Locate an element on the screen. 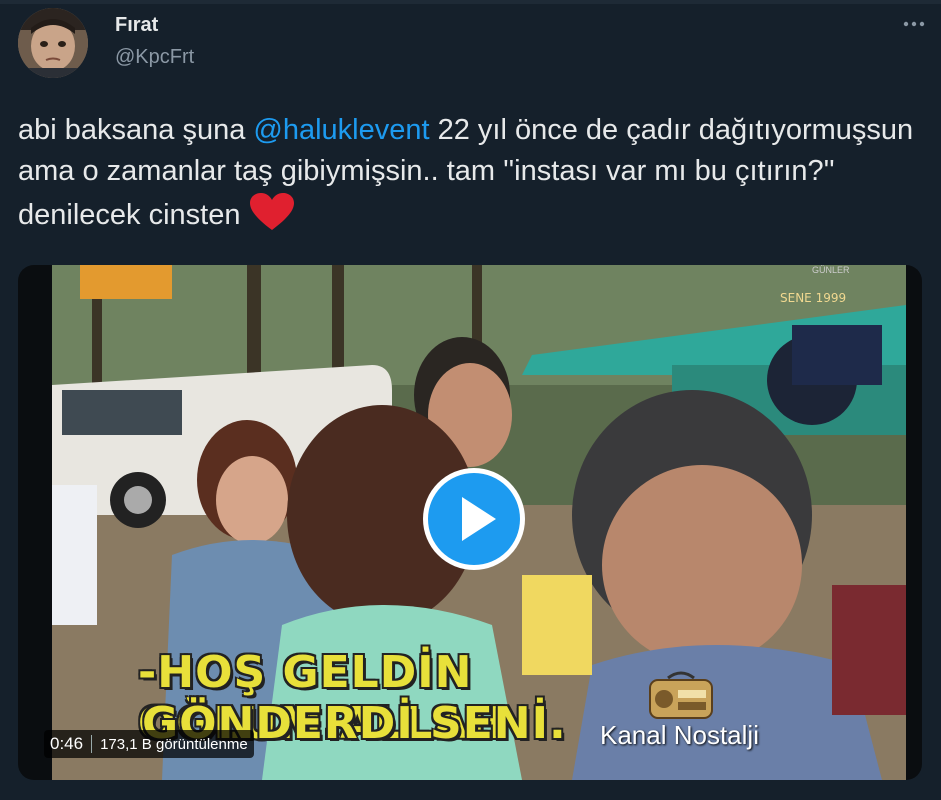  play-button is located at coordinates (474, 519).